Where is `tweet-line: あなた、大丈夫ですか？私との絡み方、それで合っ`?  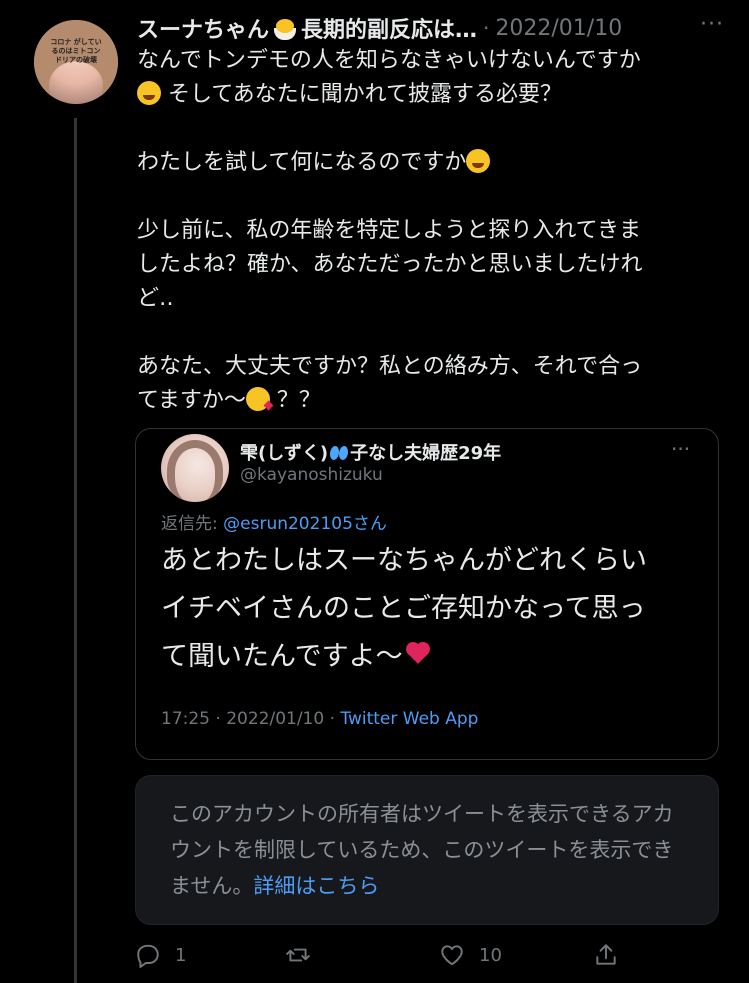
tweet-line: あなた、大丈夫ですか？私との絡み方、それで合っ is located at coordinates (390, 366).